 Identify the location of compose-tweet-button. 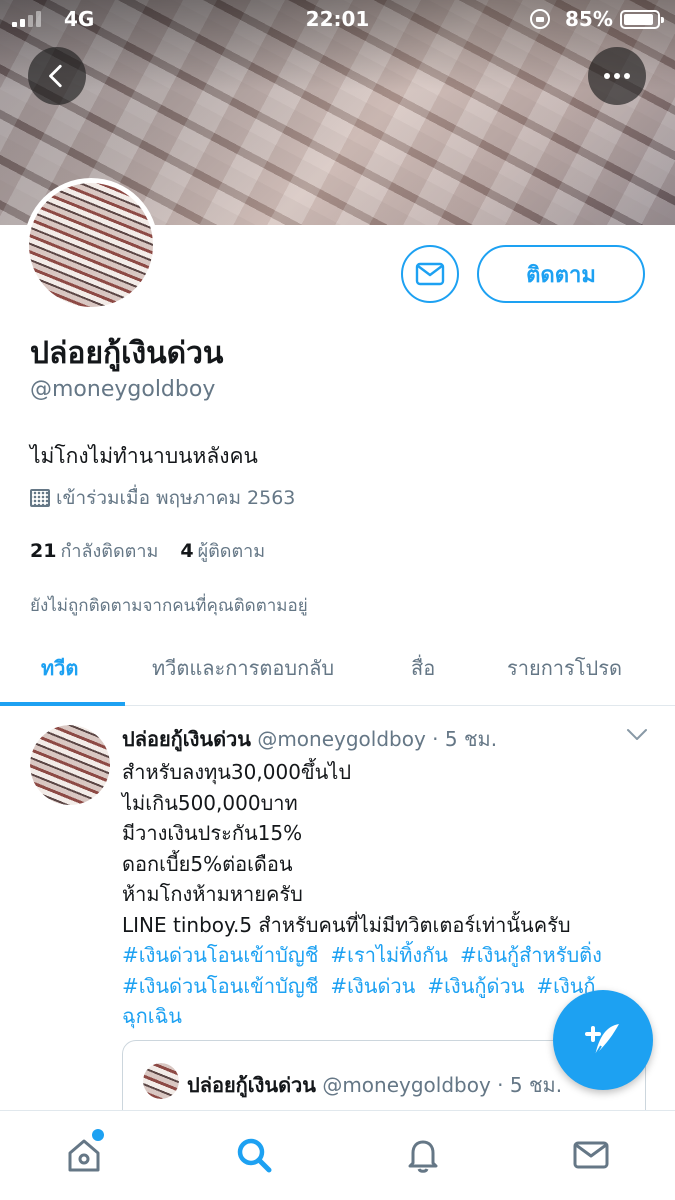
(603, 1040).